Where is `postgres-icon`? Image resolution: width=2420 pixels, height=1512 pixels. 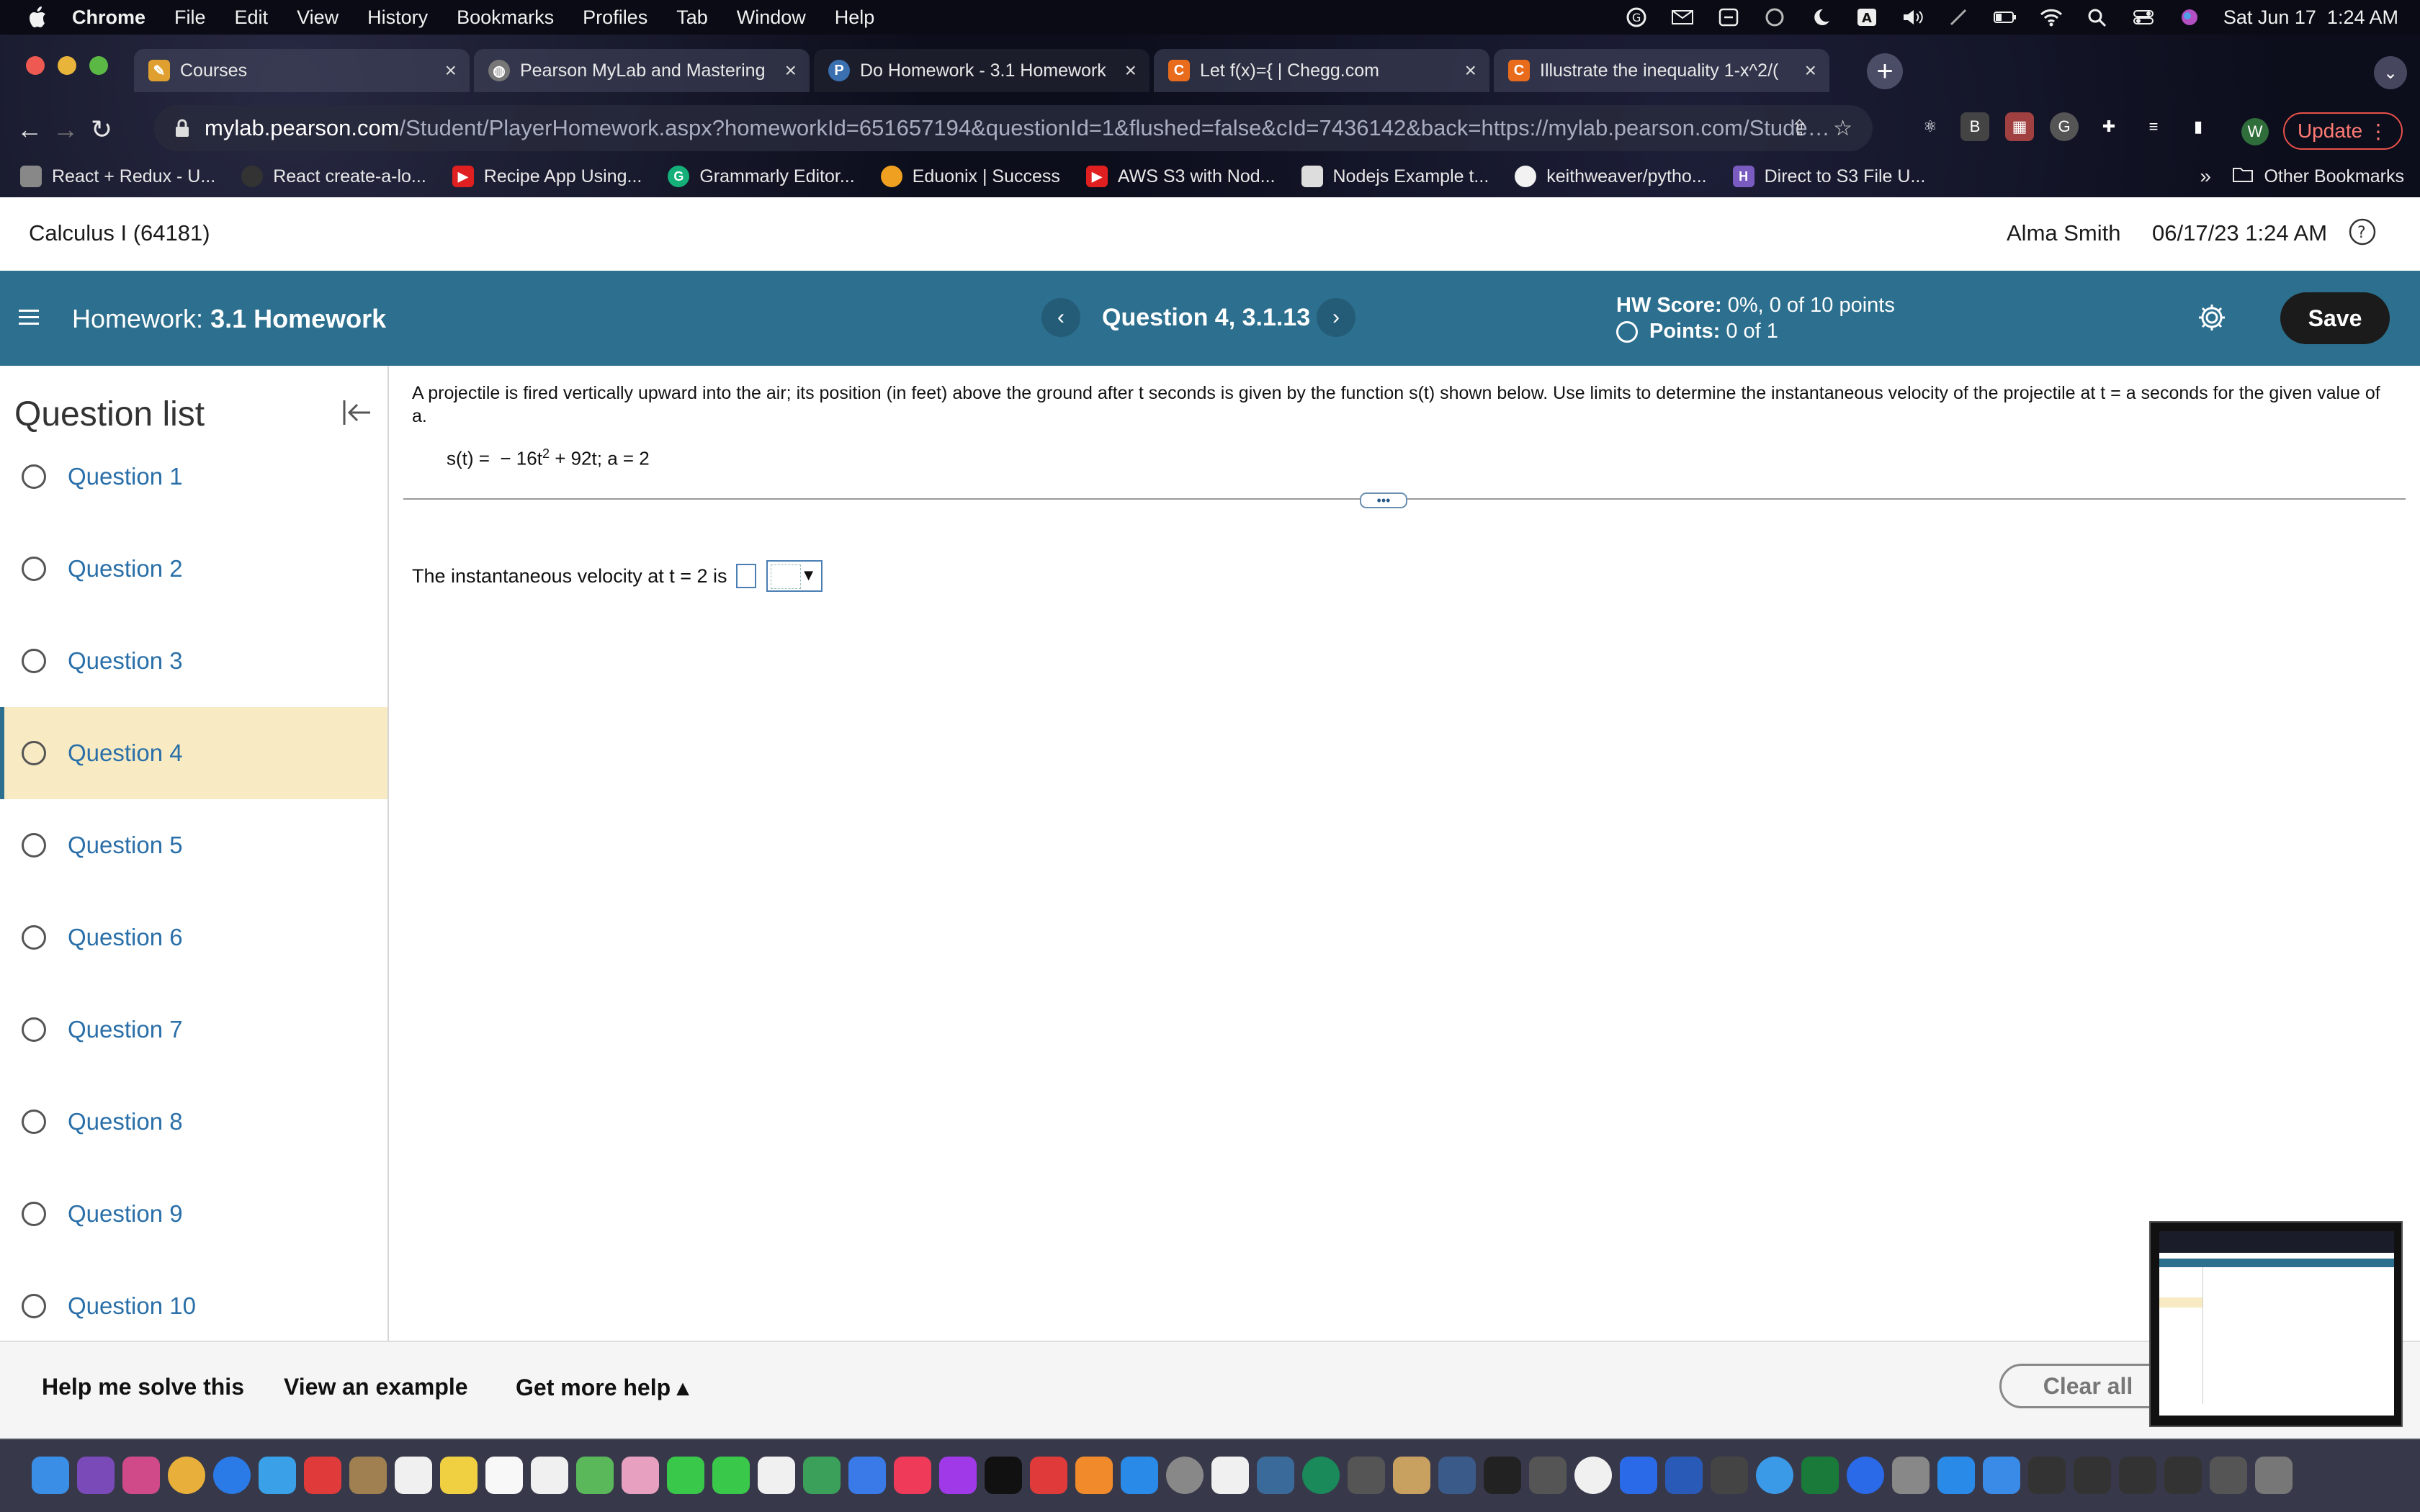 postgres-icon is located at coordinates (1275, 1475).